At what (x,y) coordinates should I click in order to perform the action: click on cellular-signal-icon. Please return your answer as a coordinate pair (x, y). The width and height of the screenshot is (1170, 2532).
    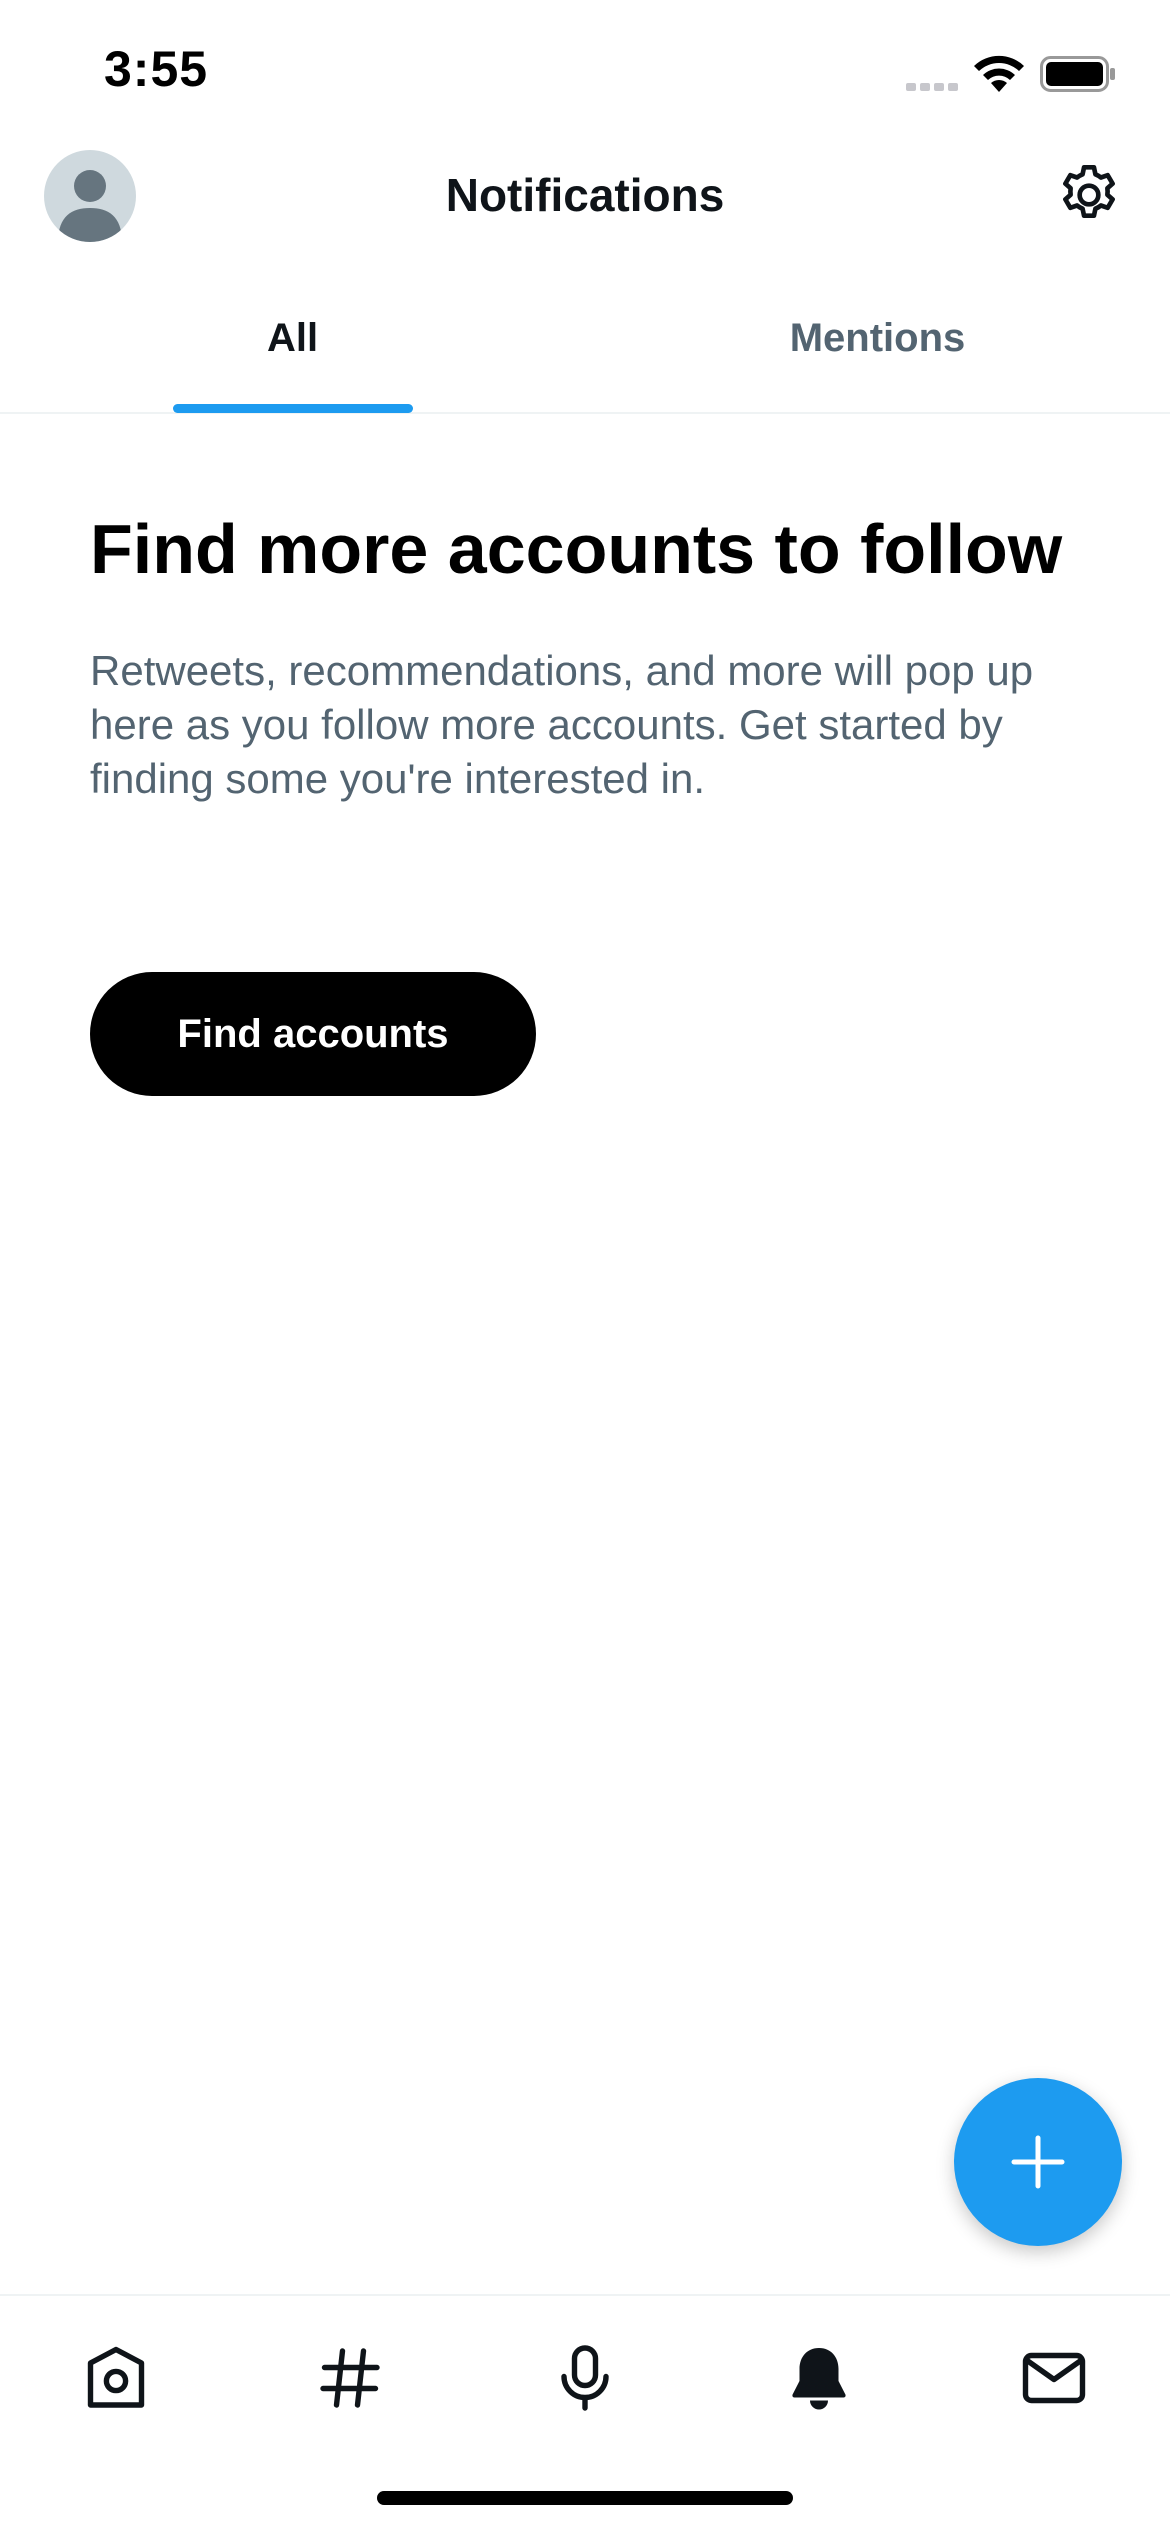
    Looking at the image, I should click on (932, 87).